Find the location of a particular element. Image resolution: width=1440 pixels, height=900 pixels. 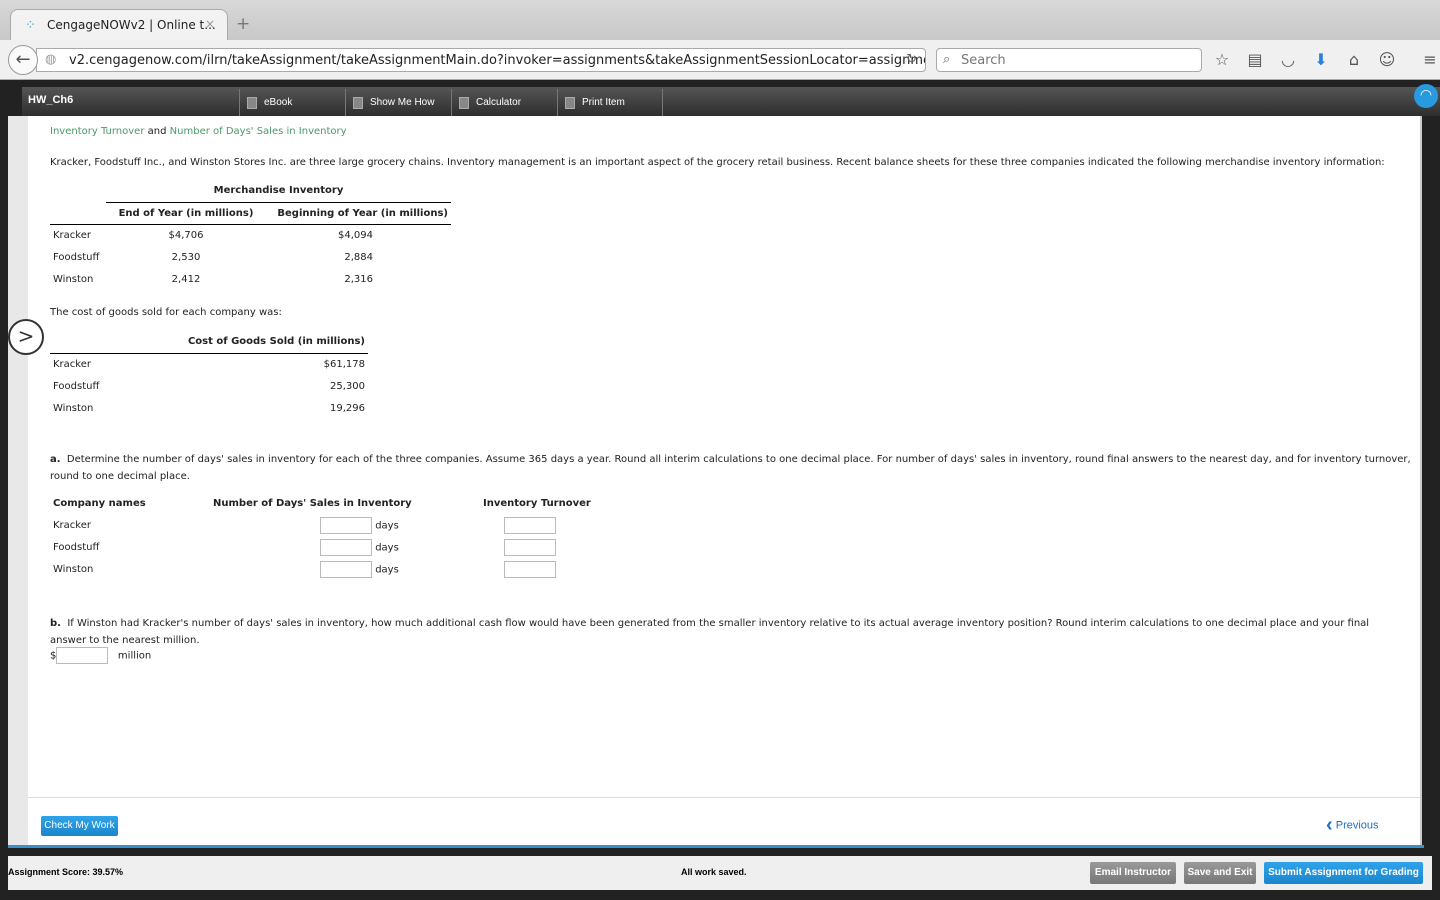

million-unit: million is located at coordinates (134, 656).